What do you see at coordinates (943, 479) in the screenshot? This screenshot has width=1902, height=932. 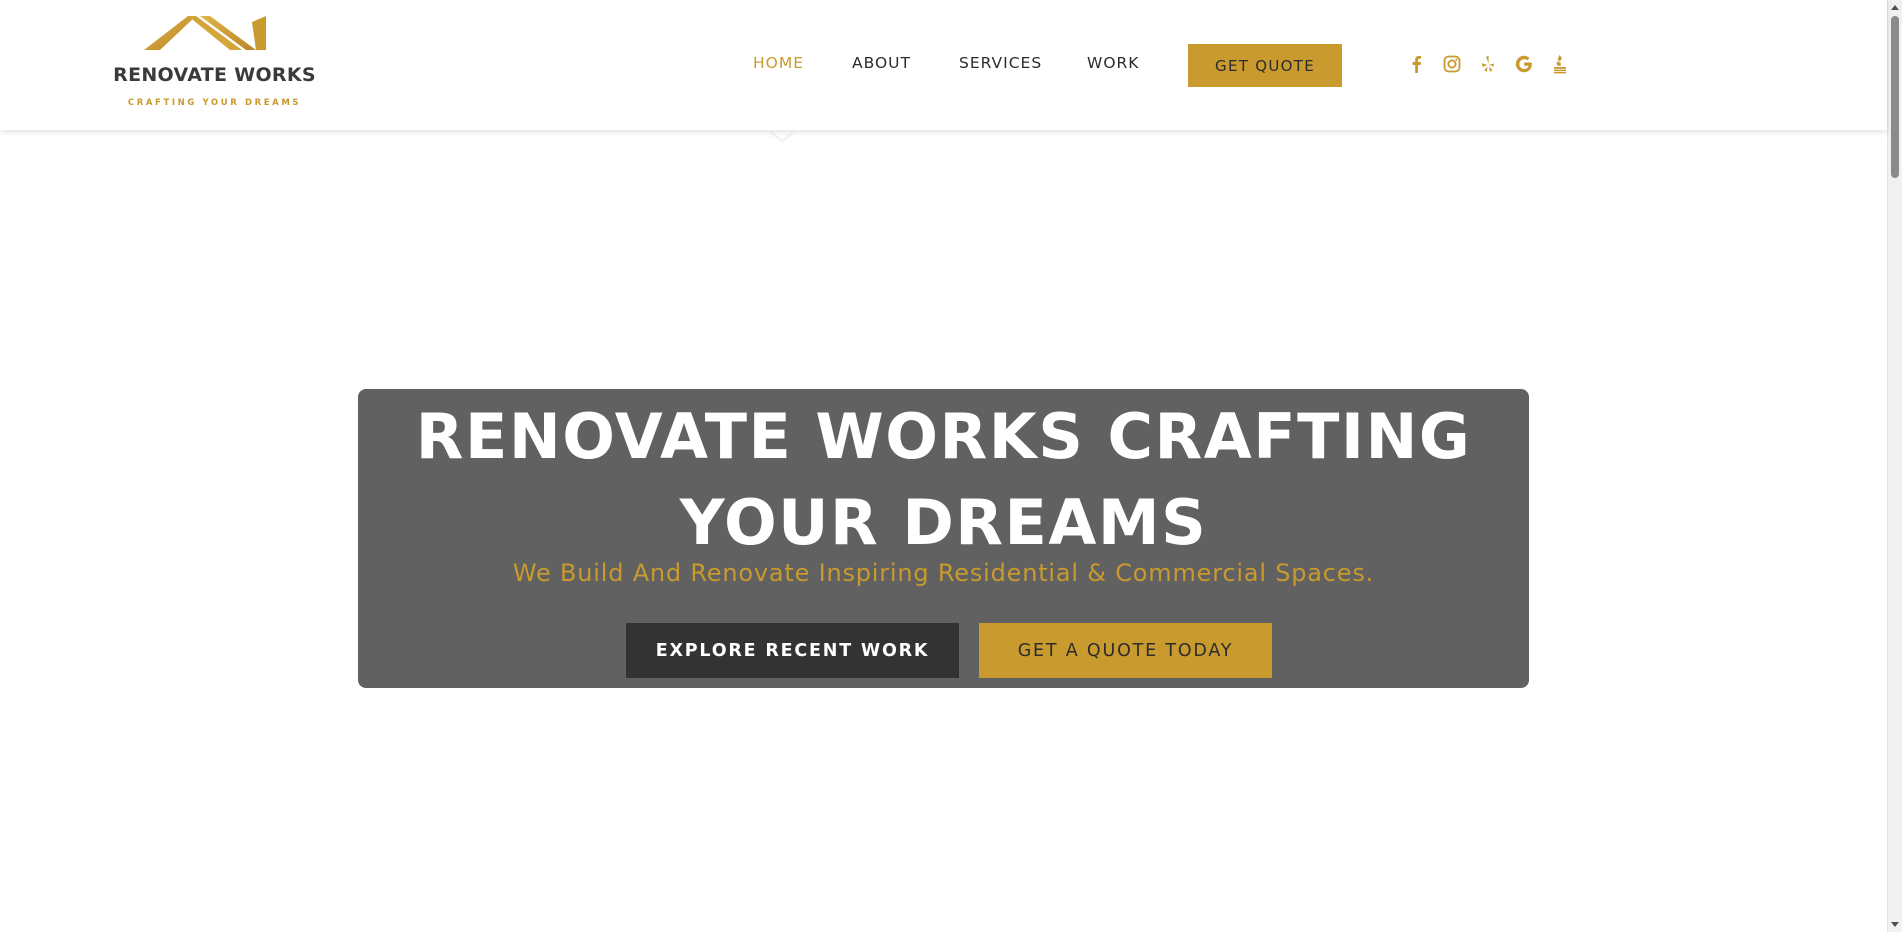 I see `hero-title: RENOVATE WORKS CRAFTING YOUR DREAMS` at bounding box center [943, 479].